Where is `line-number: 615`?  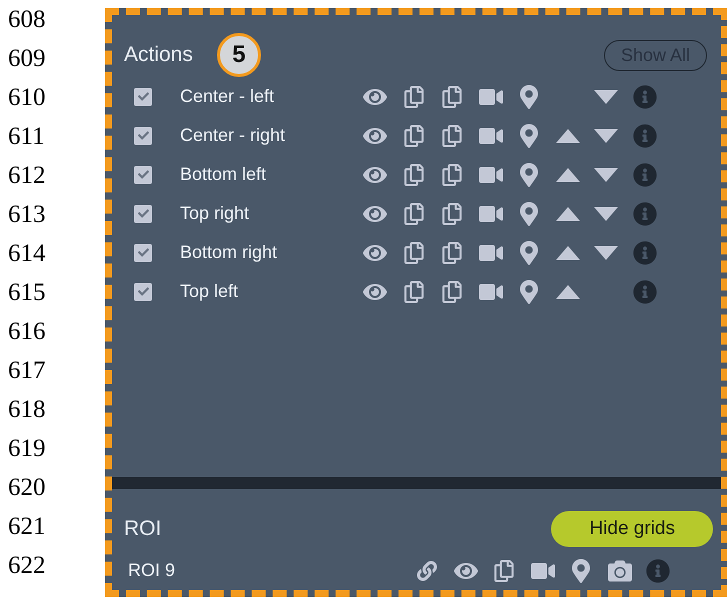
line-number: 615 is located at coordinates (26, 293).